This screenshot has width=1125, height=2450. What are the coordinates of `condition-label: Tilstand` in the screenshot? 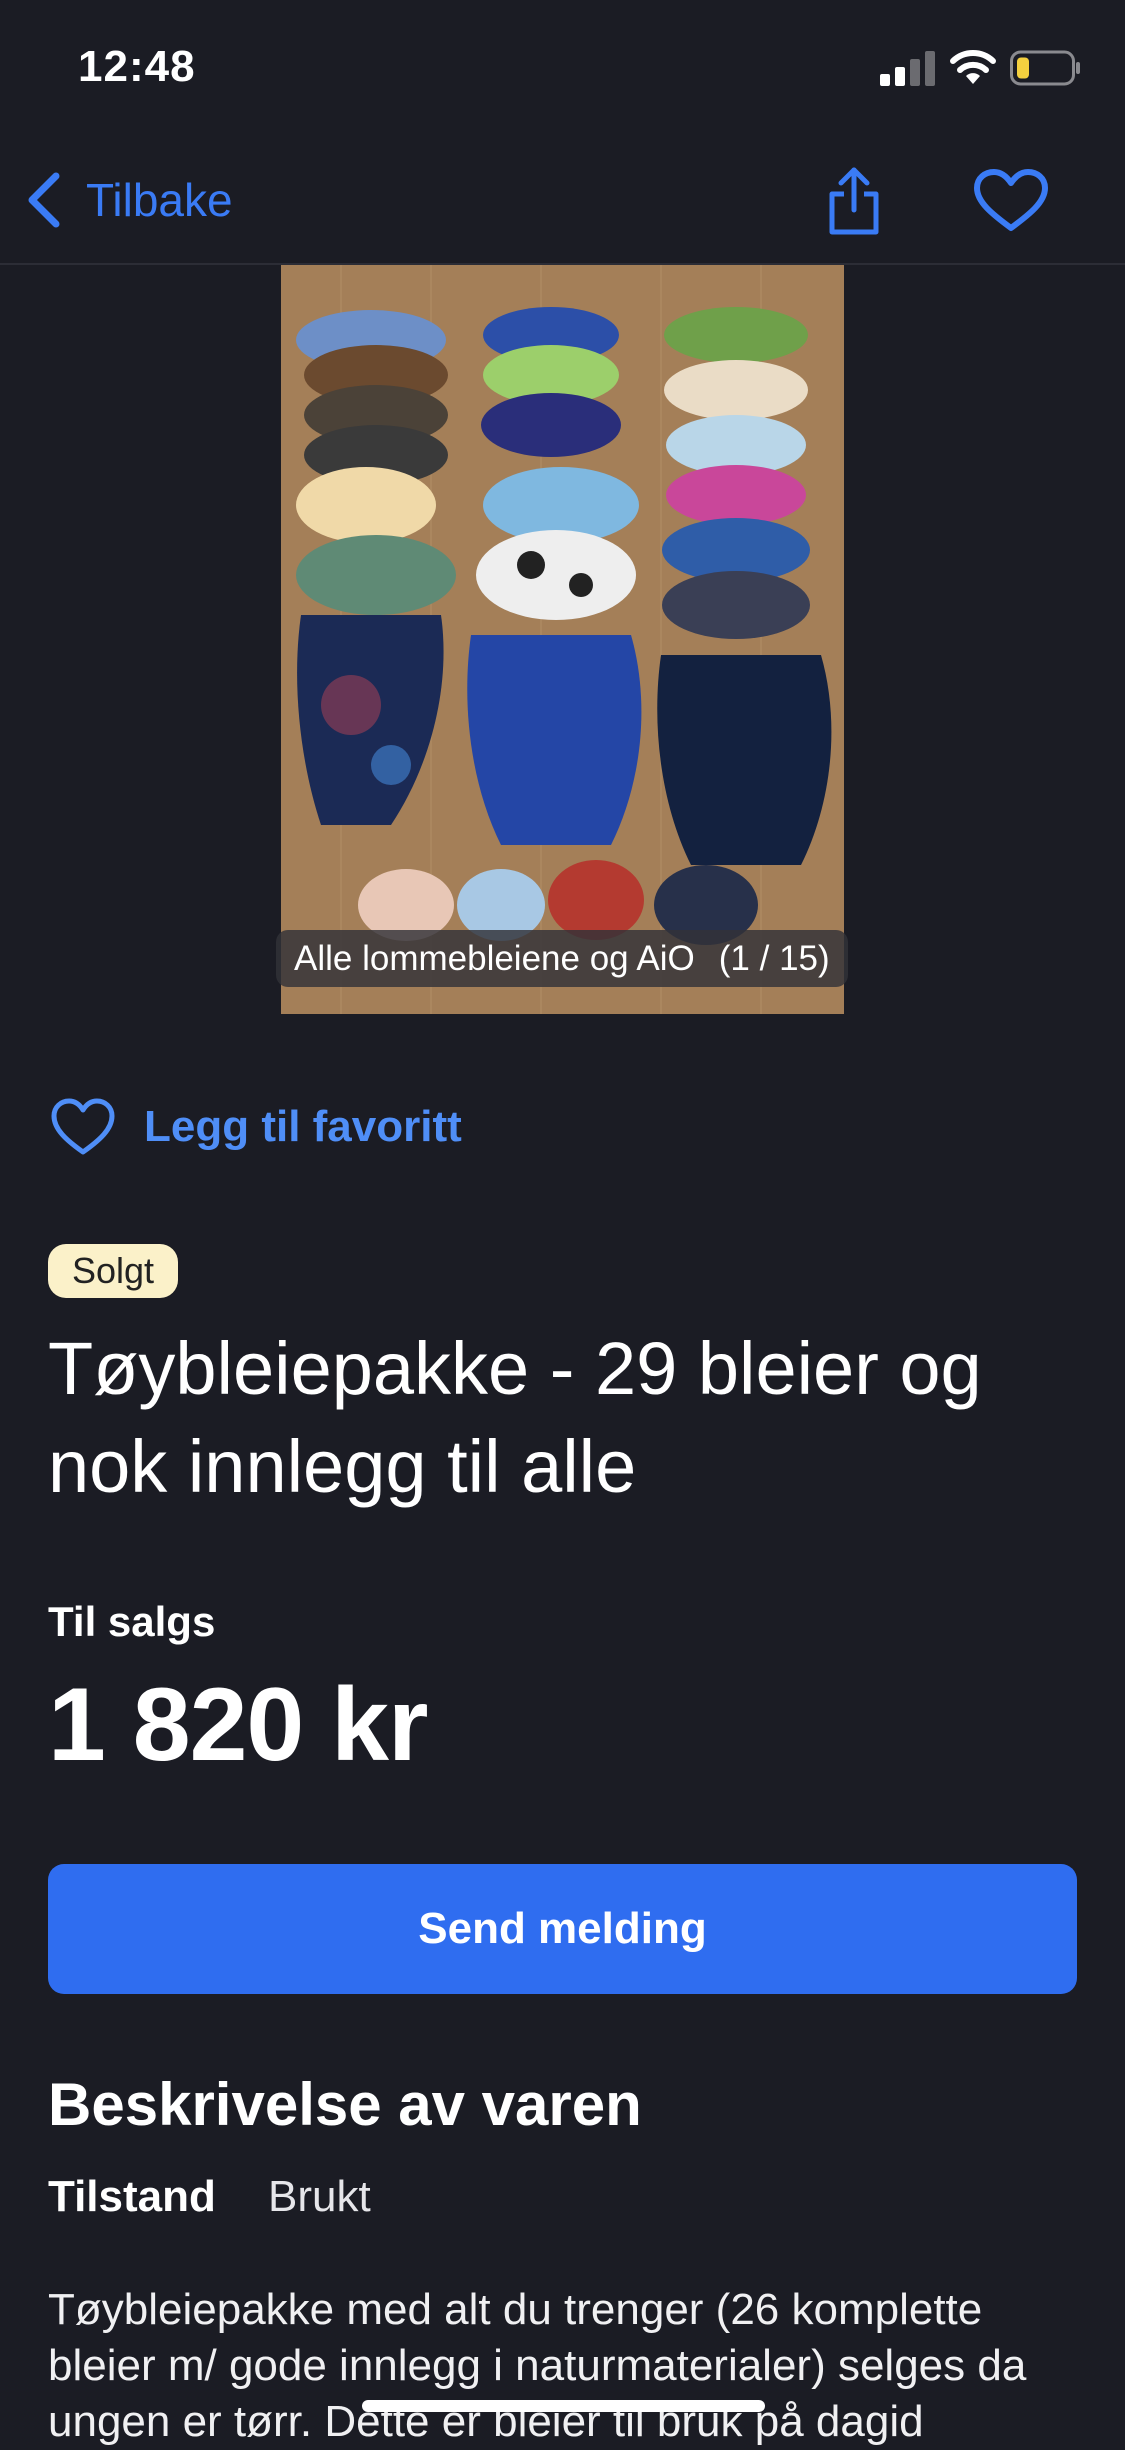 It's located at (132, 2196).